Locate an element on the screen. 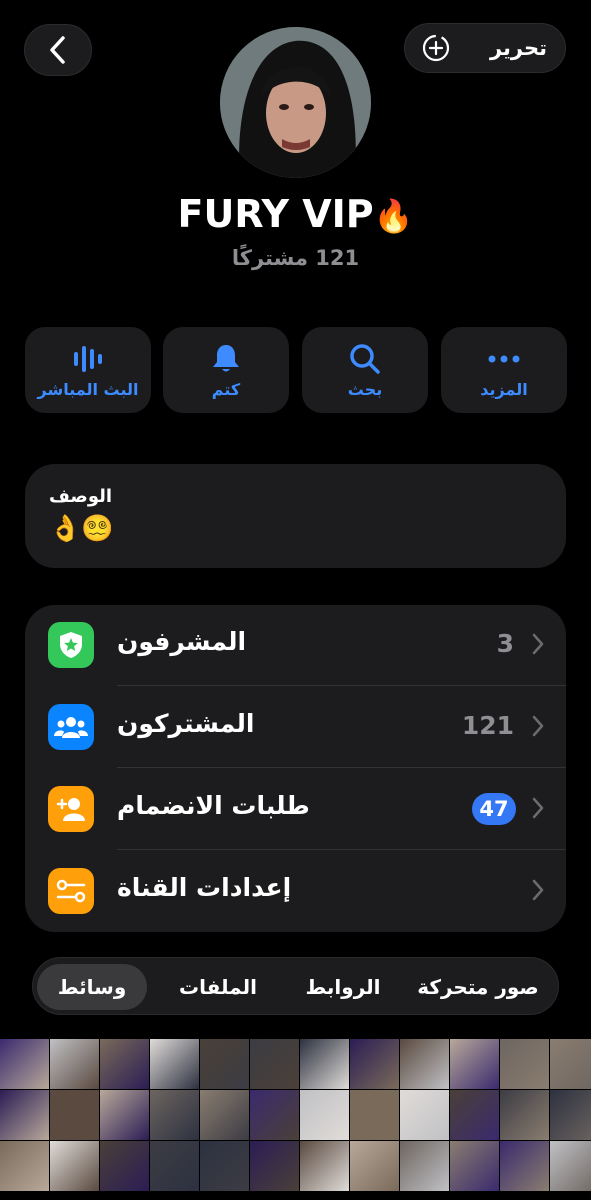  description-emoji: 👌😵‍💫 is located at coordinates (81, 529).